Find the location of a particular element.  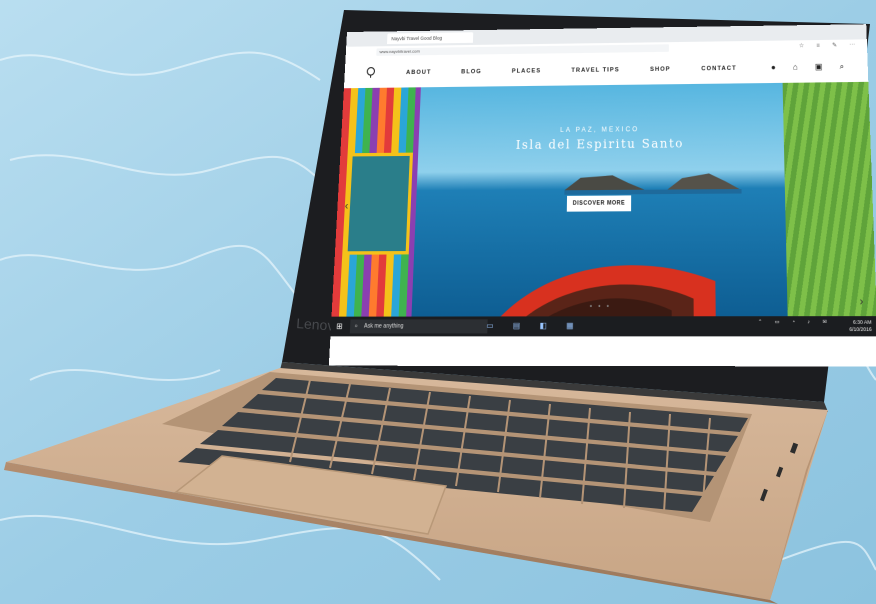

search-placeholder: Ask me anything is located at coordinates (383, 326).